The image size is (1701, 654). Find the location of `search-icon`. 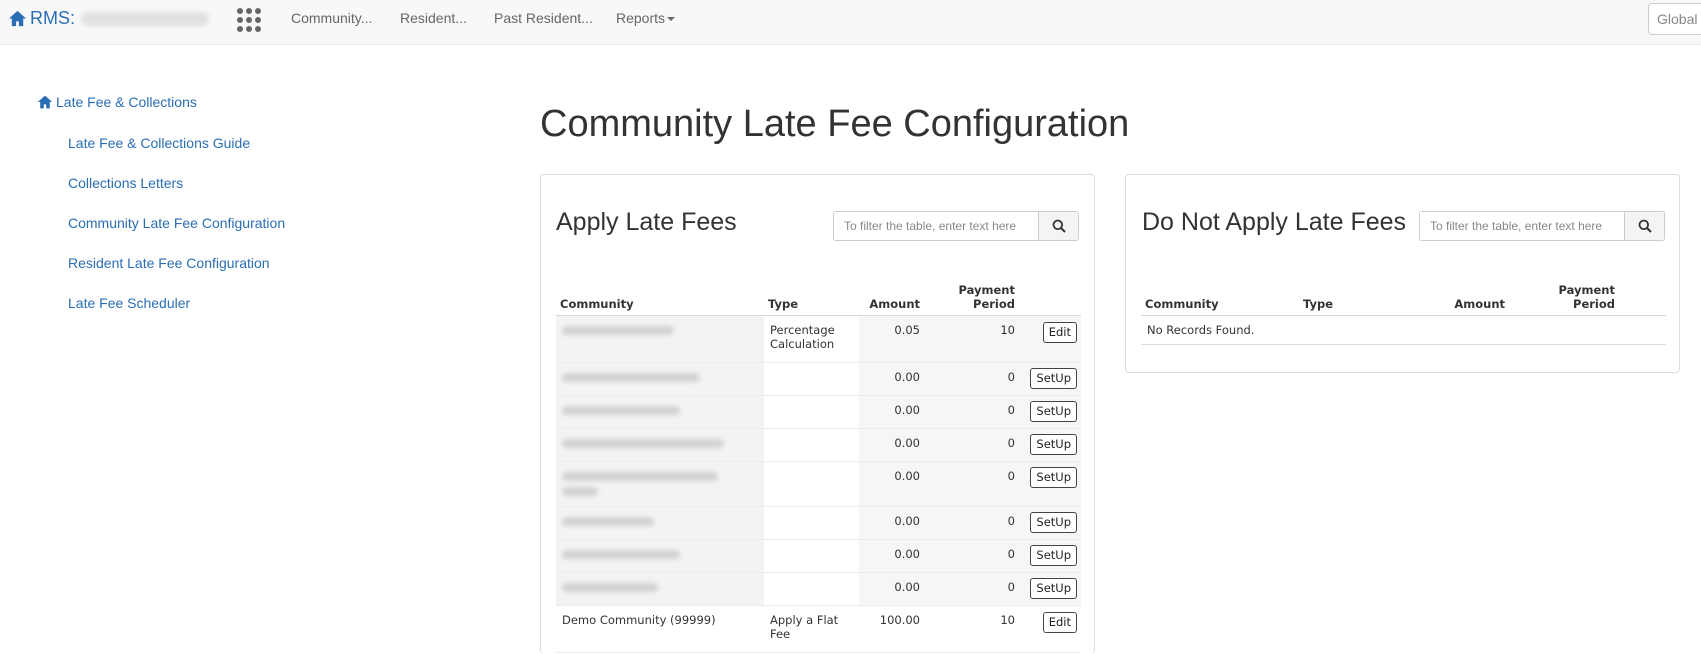

search-icon is located at coordinates (1059, 226).